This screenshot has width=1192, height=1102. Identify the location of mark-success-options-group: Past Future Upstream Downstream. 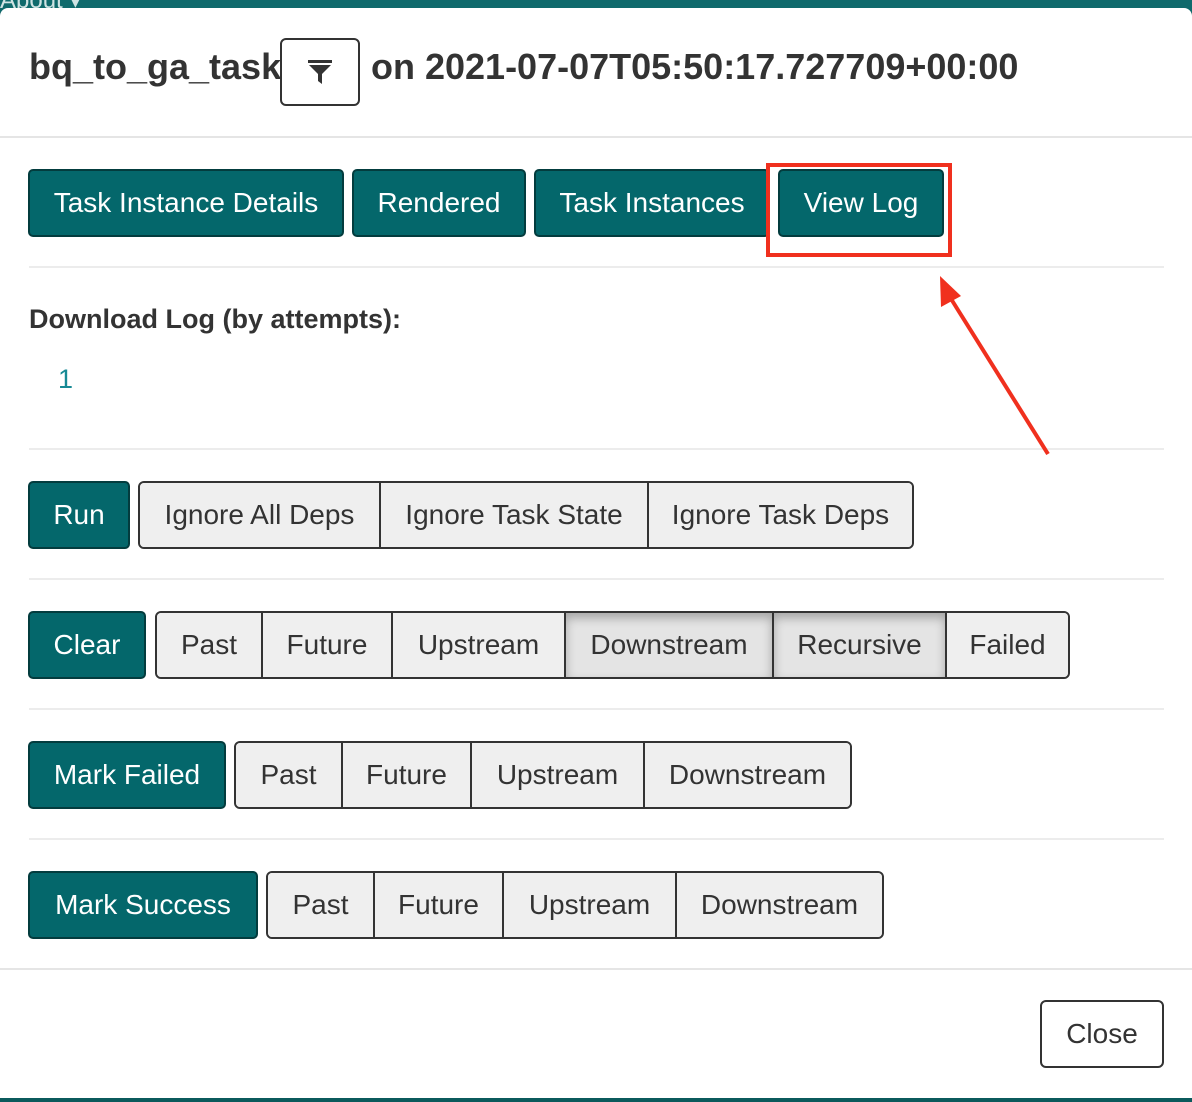
(575, 905).